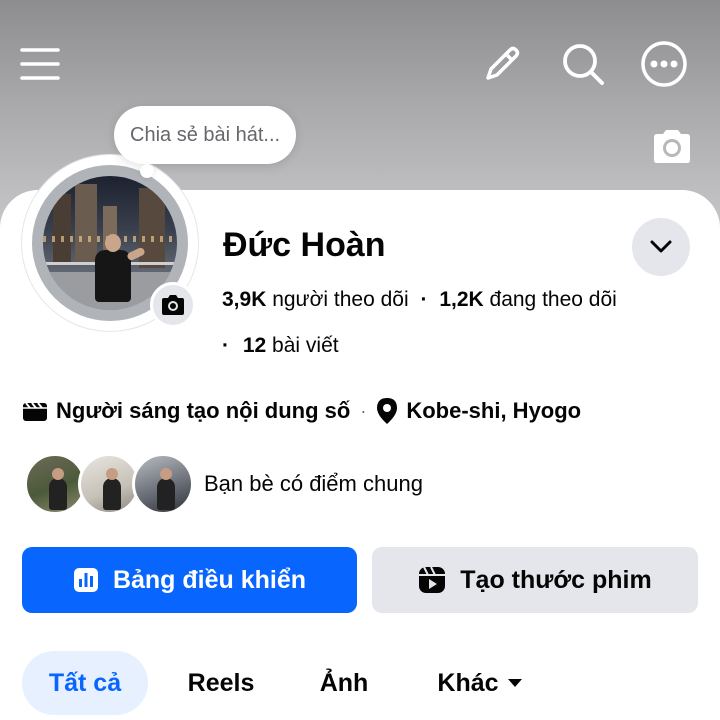  I want to click on create-reel-button: Tạo thước phim, so click(535, 580).